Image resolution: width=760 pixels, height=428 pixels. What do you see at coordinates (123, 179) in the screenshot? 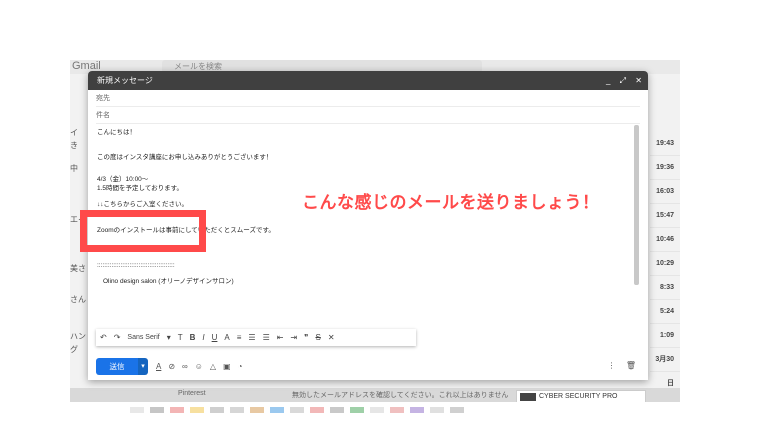
I see `body-line: 4/3（金）10:00～` at bounding box center [123, 179].